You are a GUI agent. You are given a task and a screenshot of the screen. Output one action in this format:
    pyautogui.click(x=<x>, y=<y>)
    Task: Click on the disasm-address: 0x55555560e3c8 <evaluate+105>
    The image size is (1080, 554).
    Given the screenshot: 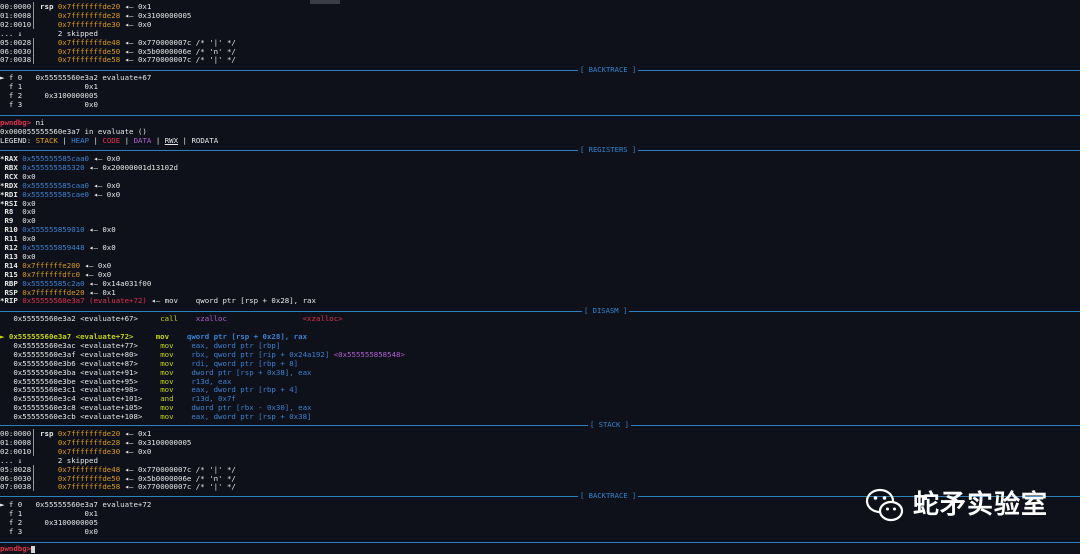 What is the action you would take?
    pyautogui.click(x=80, y=408)
    